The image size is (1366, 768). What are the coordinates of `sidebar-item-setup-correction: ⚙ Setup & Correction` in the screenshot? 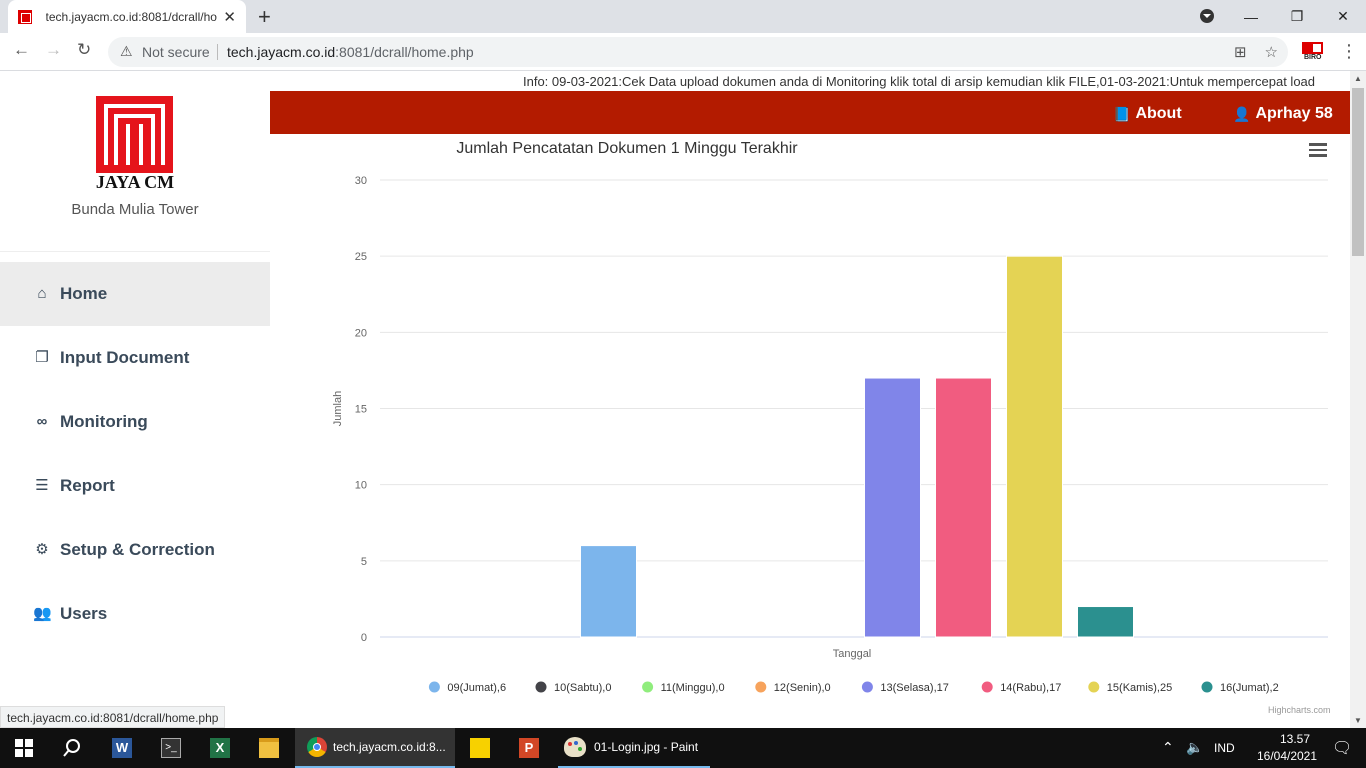 It's located at (135, 550).